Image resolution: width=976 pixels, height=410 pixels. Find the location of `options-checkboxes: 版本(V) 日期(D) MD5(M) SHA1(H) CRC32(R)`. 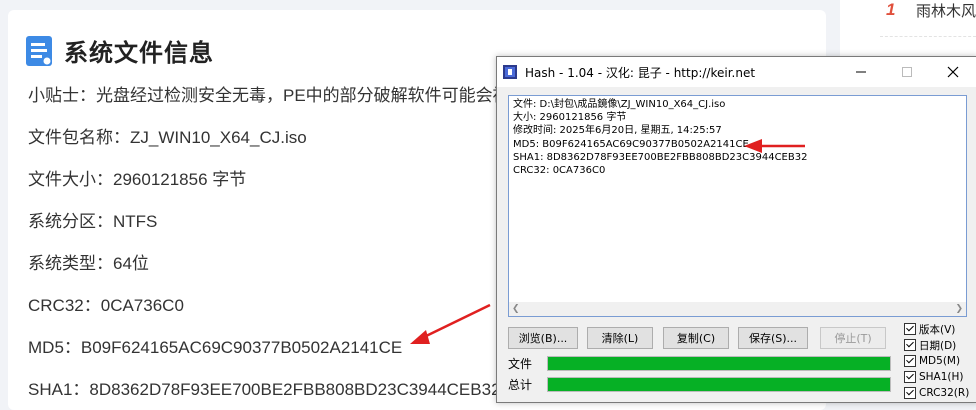

options-checkboxes: 版本(V) 日期(D) MD5(M) SHA1(H) CRC32(R) is located at coordinates (936, 361).